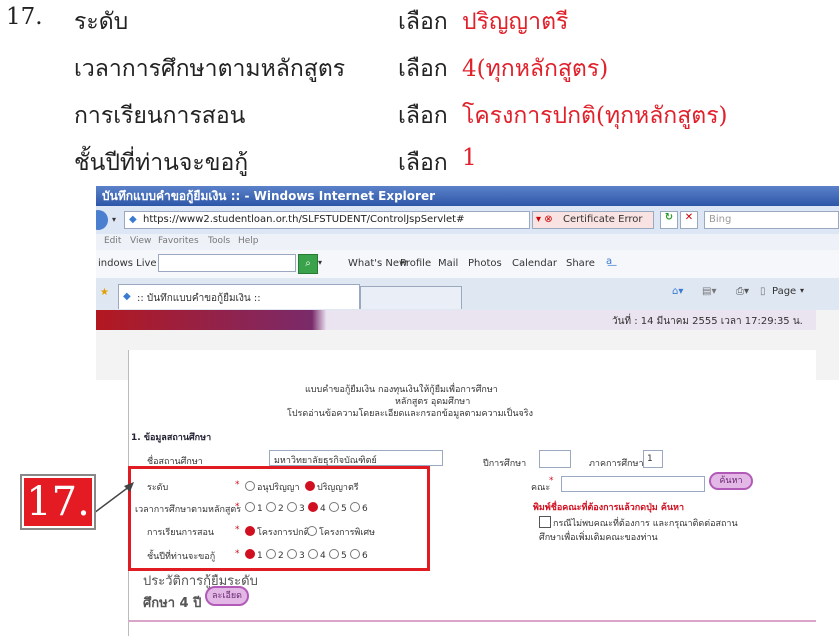 The image size is (839, 638). I want to click on feeds-icon: ▤▾, so click(709, 291).